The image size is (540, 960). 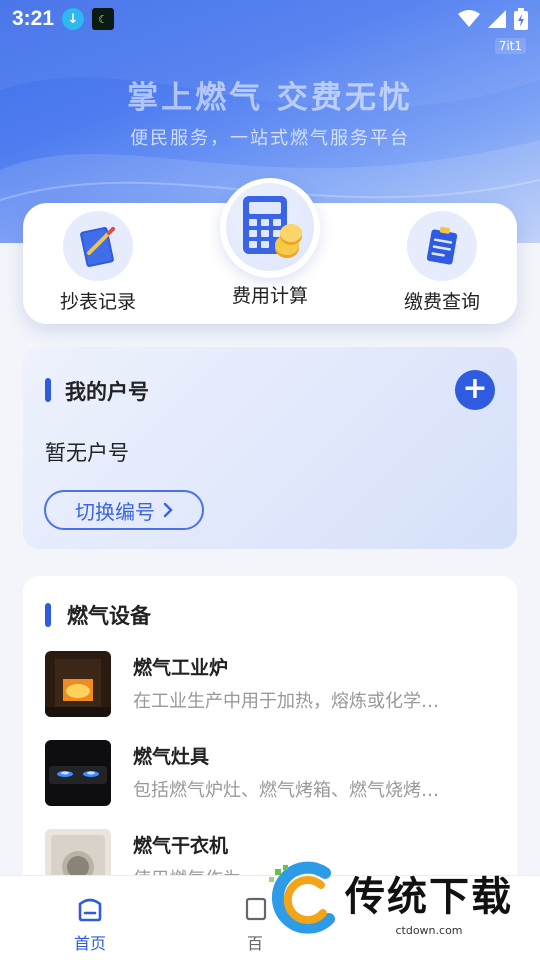 I want to click on payment-query-label: 缴费查询, so click(x=441, y=302).